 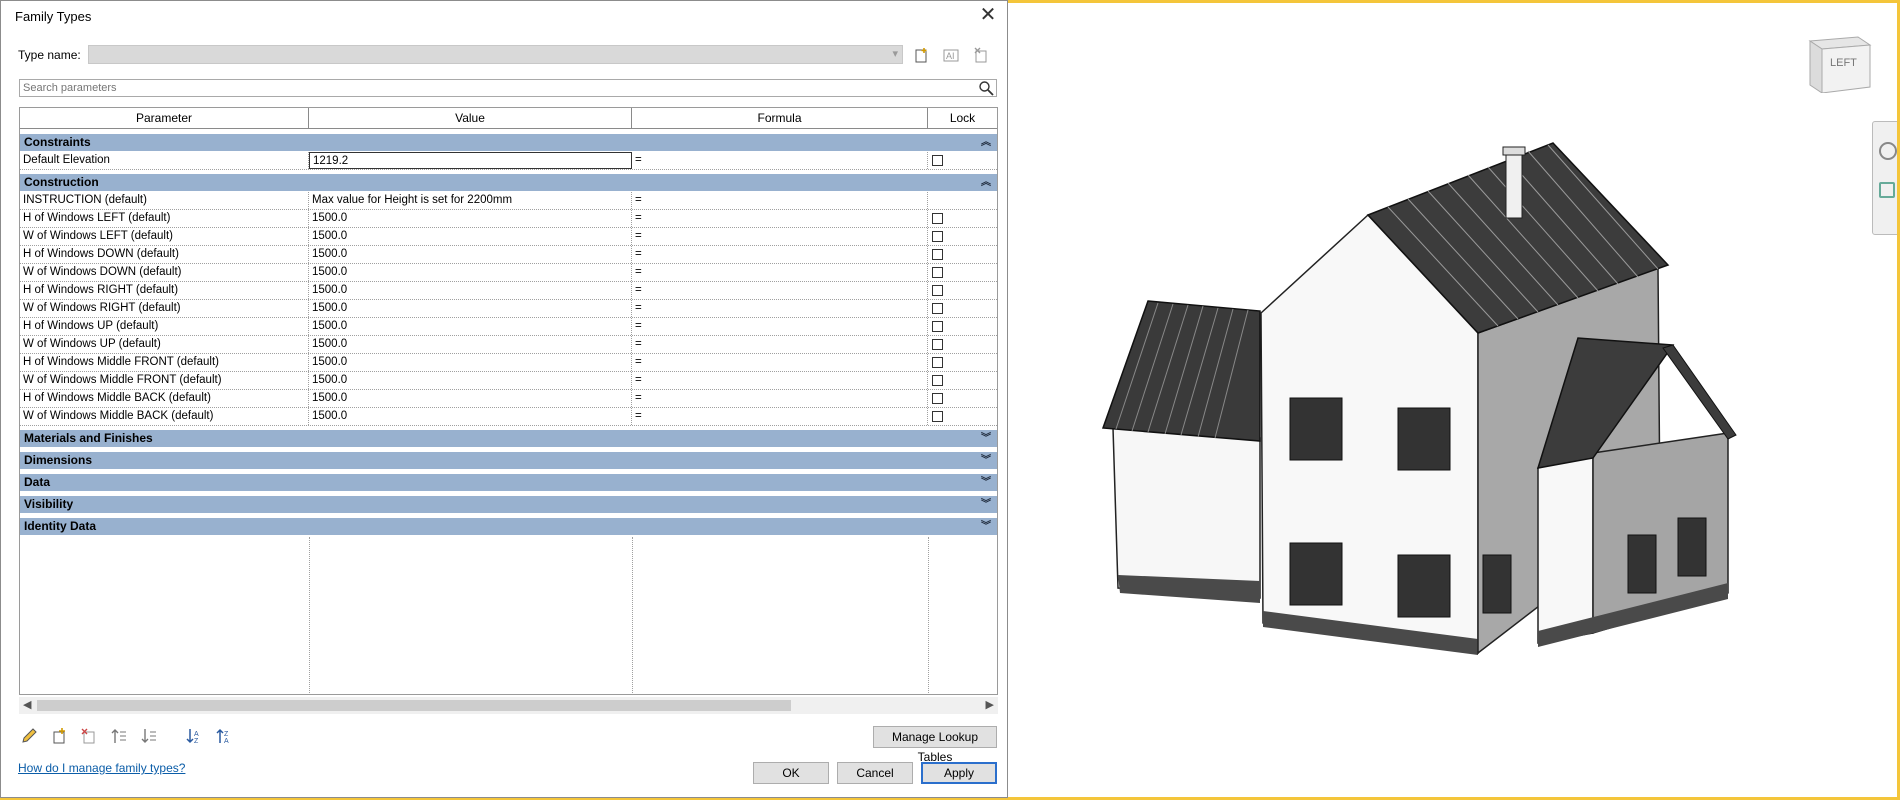 I want to click on svg-text: Z, so click(x=226, y=734).